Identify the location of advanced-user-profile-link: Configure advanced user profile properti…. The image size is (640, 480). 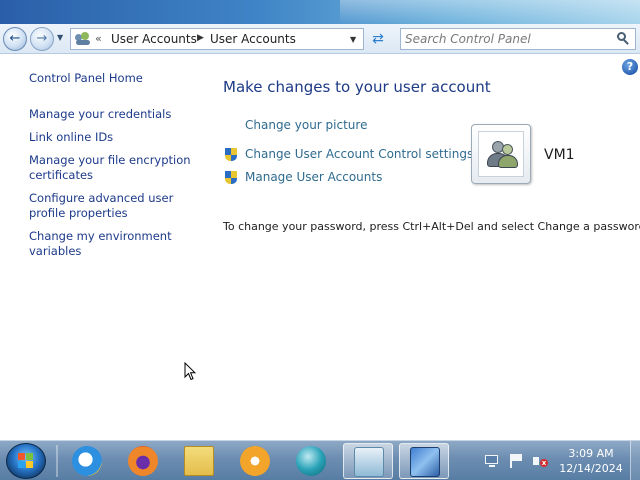
(114, 206).